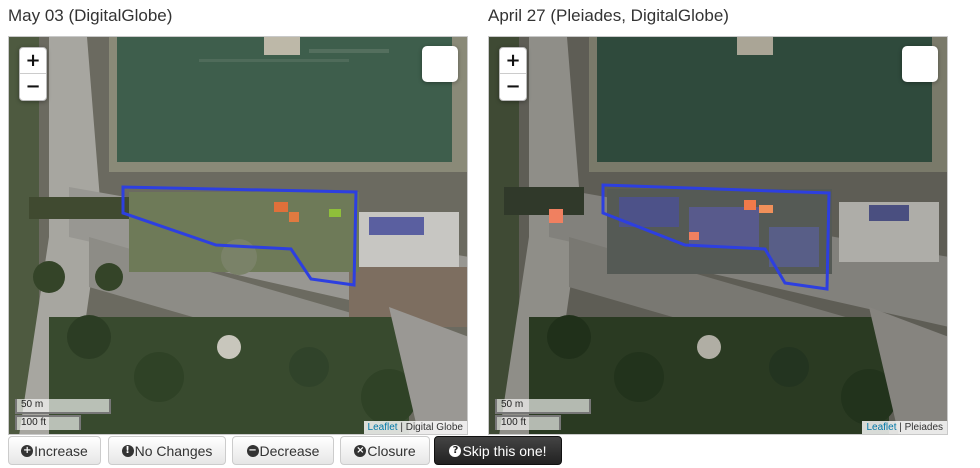 The image size is (980, 468). I want to click on decrease-label: Decrease, so click(289, 450).